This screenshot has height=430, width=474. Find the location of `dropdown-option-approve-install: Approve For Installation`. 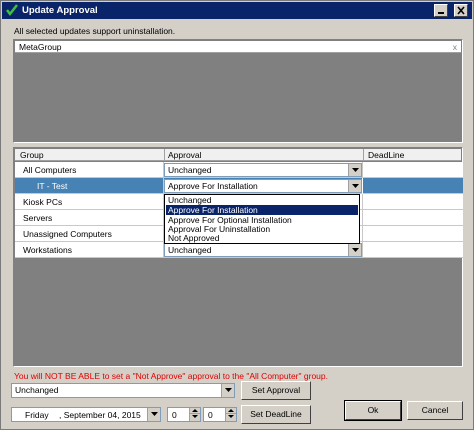

dropdown-option-approve-install: Approve For Installation is located at coordinates (262, 210).